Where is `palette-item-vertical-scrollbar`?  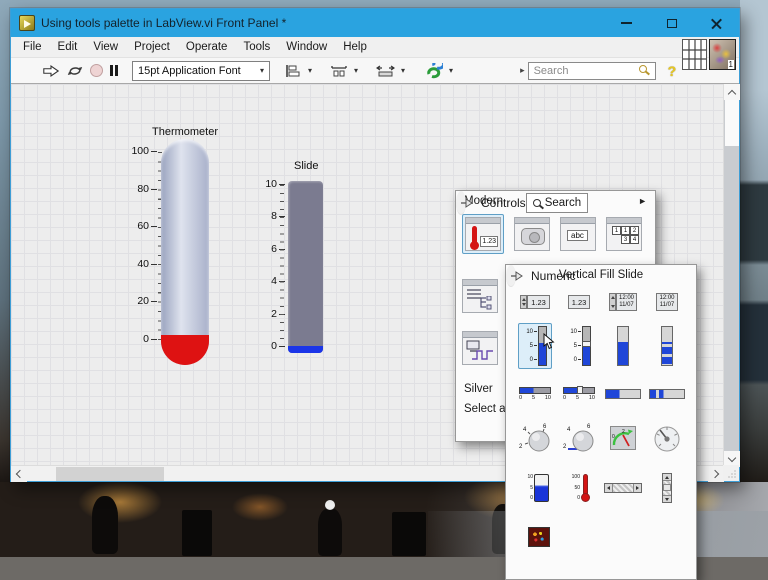
palette-item-vertical-scrollbar is located at coordinates (667, 488).